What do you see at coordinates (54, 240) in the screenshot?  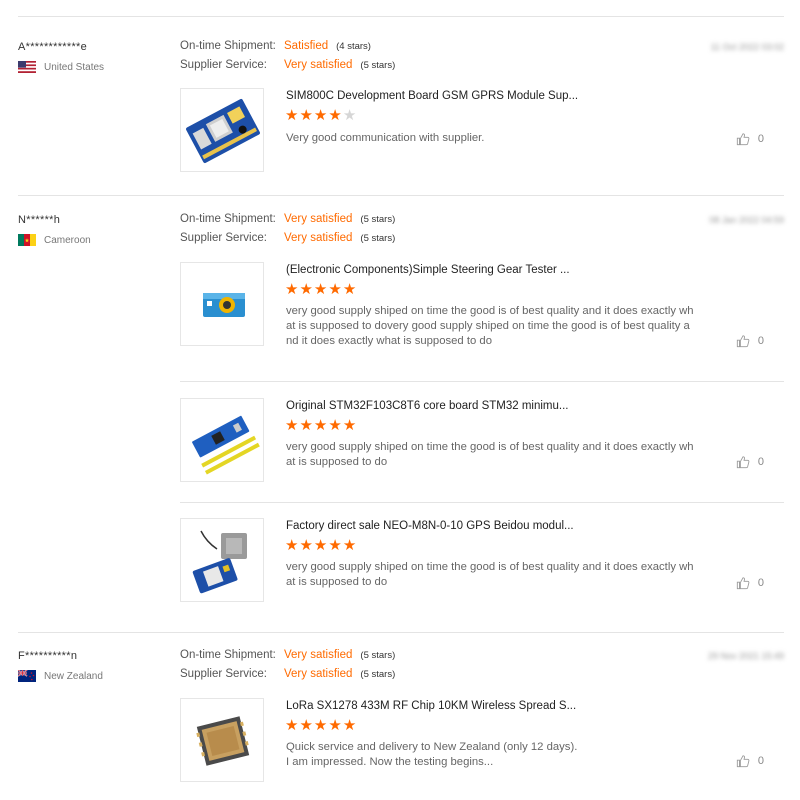 I see `buyer-country: Cameroon` at bounding box center [54, 240].